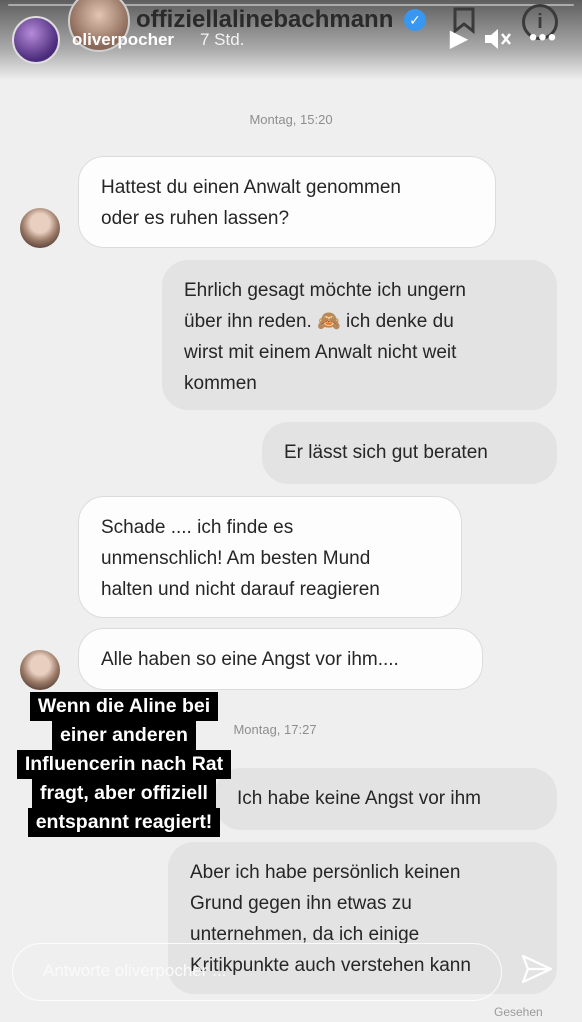  What do you see at coordinates (415, 20) in the screenshot?
I see `verified-badge-icon: ✓` at bounding box center [415, 20].